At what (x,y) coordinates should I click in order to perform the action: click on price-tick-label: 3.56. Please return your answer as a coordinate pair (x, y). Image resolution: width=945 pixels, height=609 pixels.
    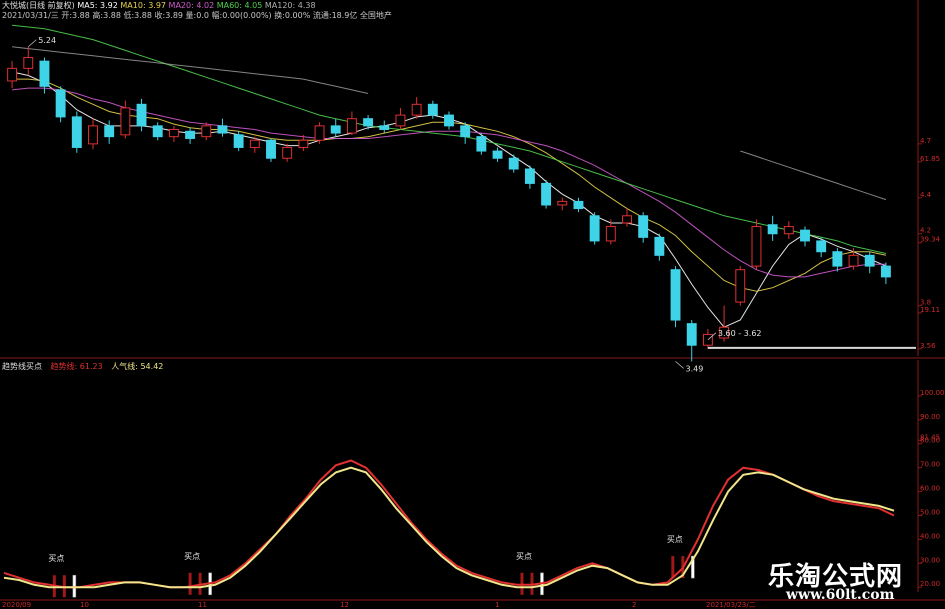
    Looking at the image, I should click on (928, 346).